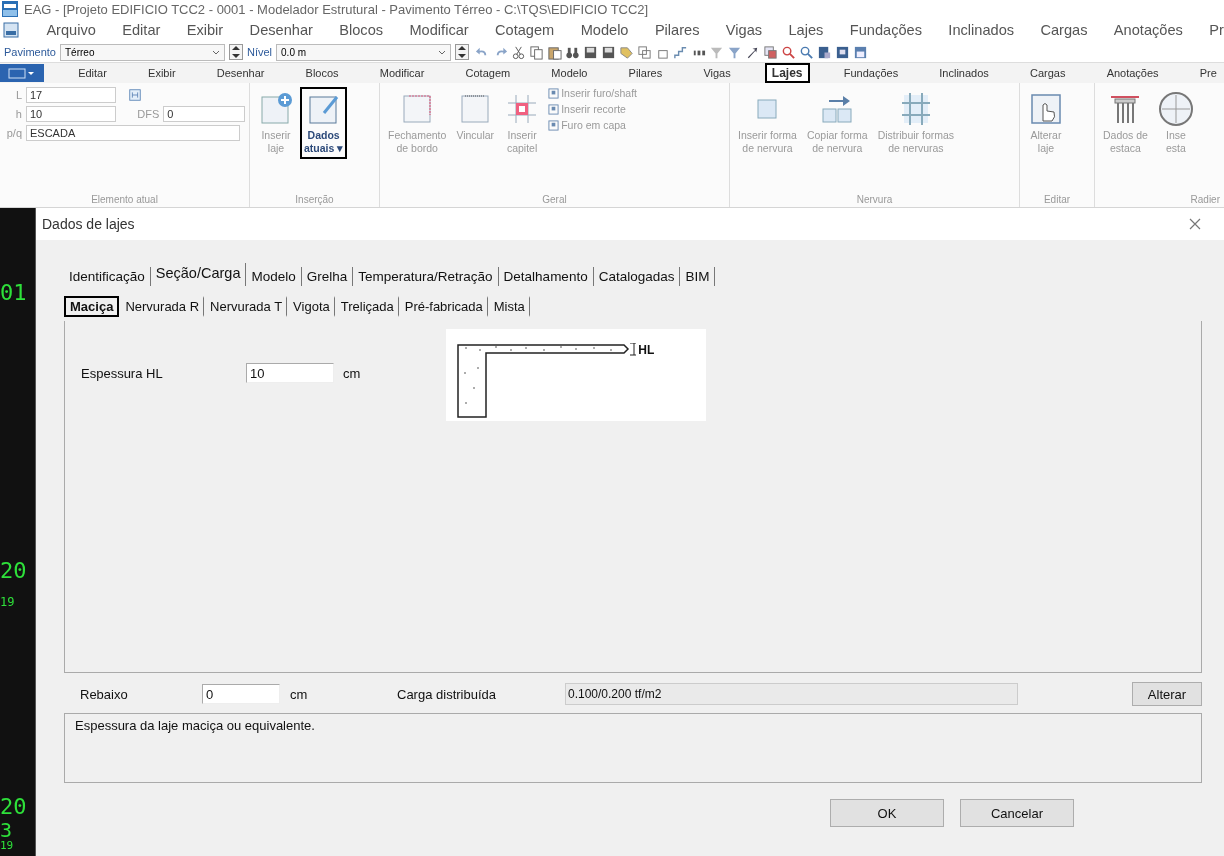 This screenshot has width=1224, height=856. Describe the element at coordinates (1204, 199) in the screenshot. I see `group-title: Radier` at that location.